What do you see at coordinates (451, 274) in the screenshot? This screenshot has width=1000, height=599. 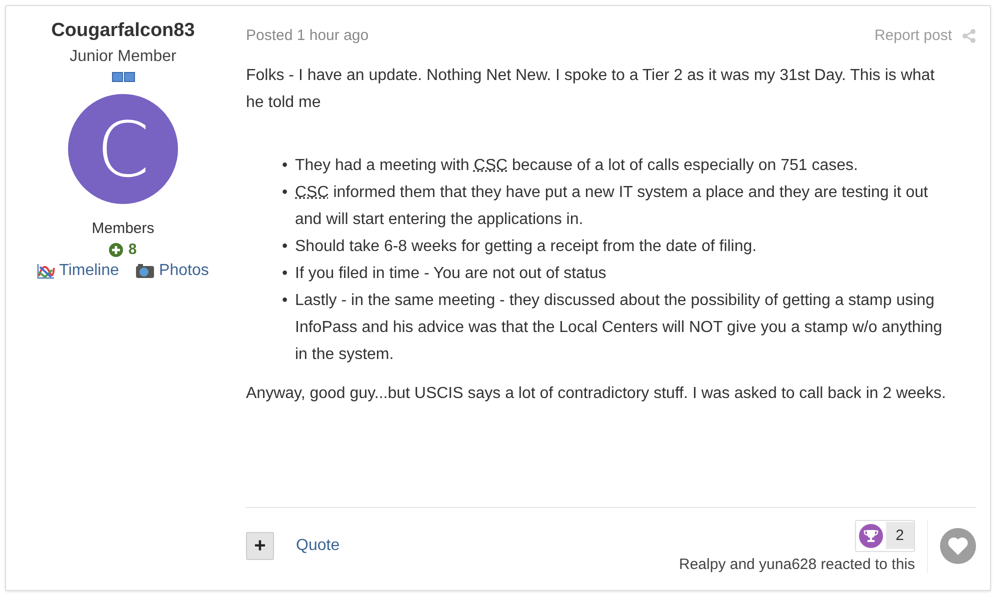 I see `bullet-item: If you filed in time - You are not out of status` at bounding box center [451, 274].